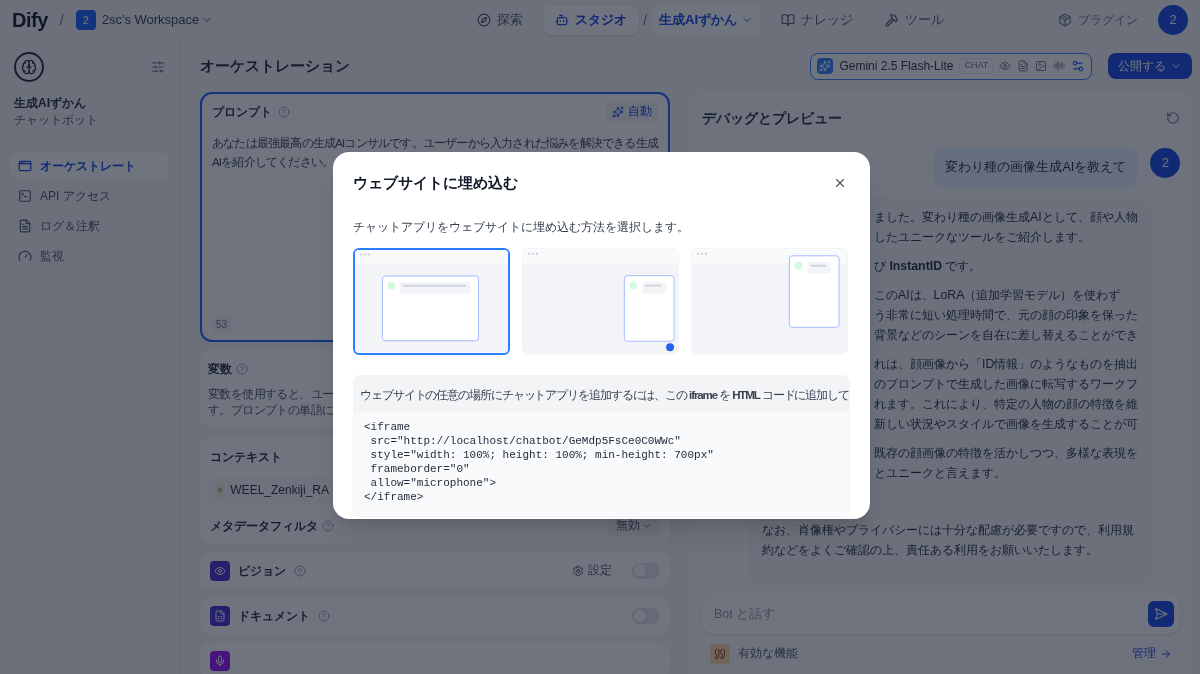 This screenshot has width=1200, height=674. What do you see at coordinates (1150, 66) in the screenshot?
I see `publish-button: 公開する` at bounding box center [1150, 66].